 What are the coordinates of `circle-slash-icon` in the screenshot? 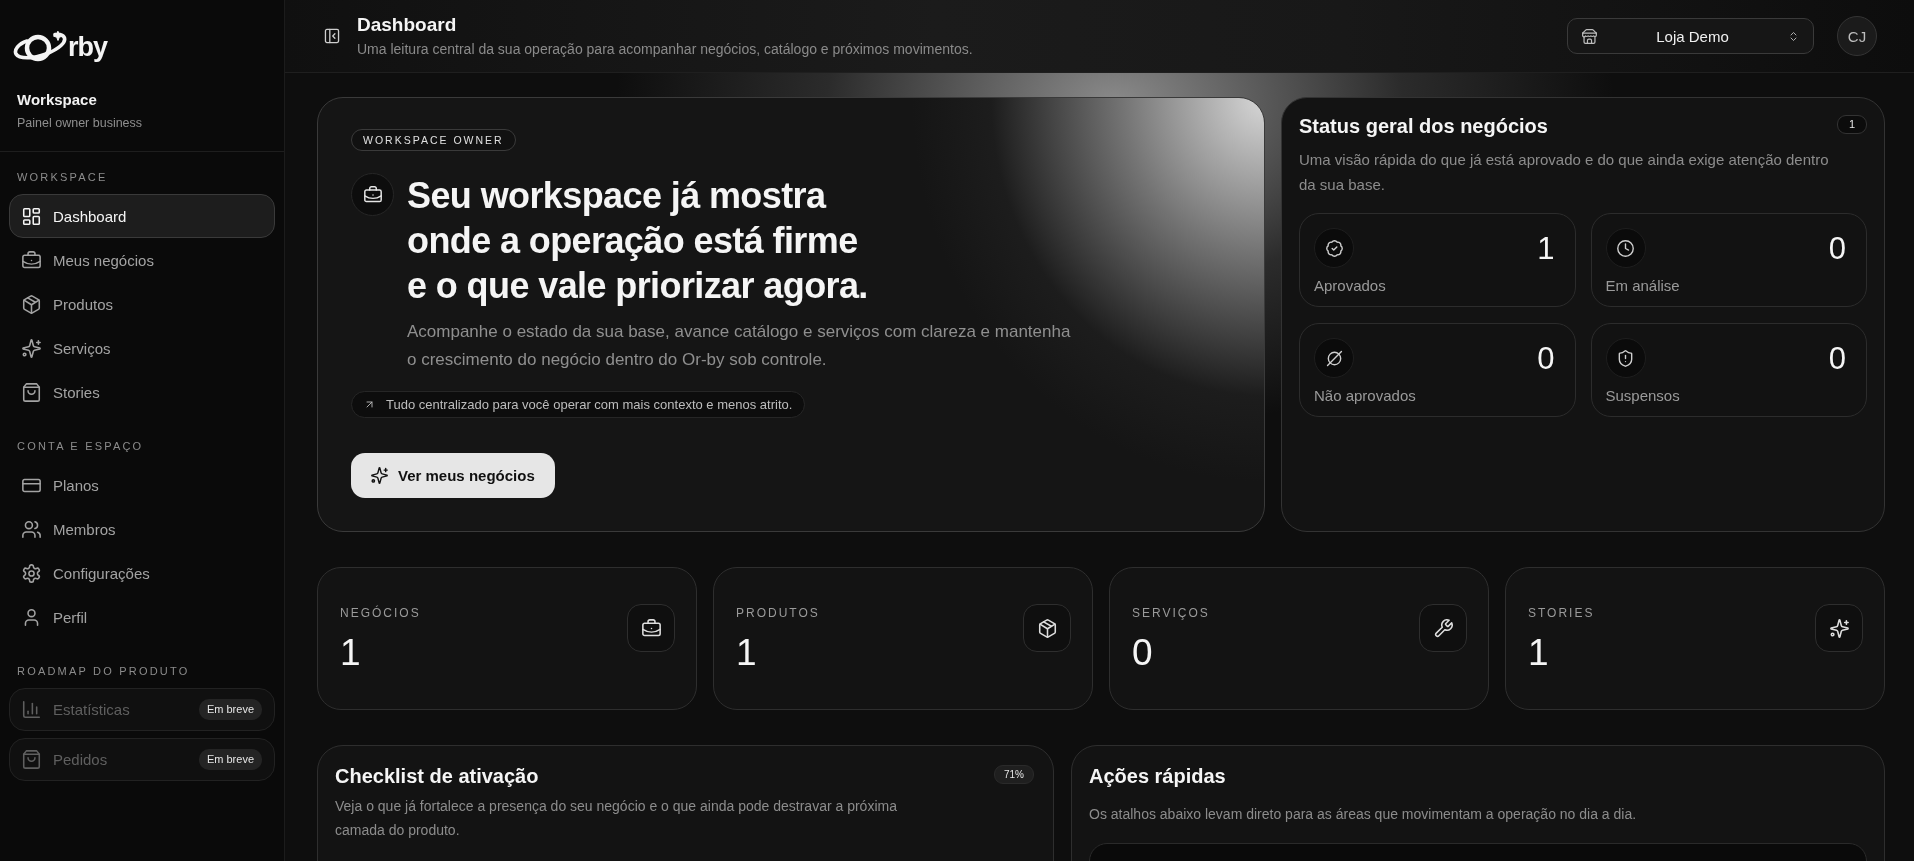 It's located at (1334, 358).